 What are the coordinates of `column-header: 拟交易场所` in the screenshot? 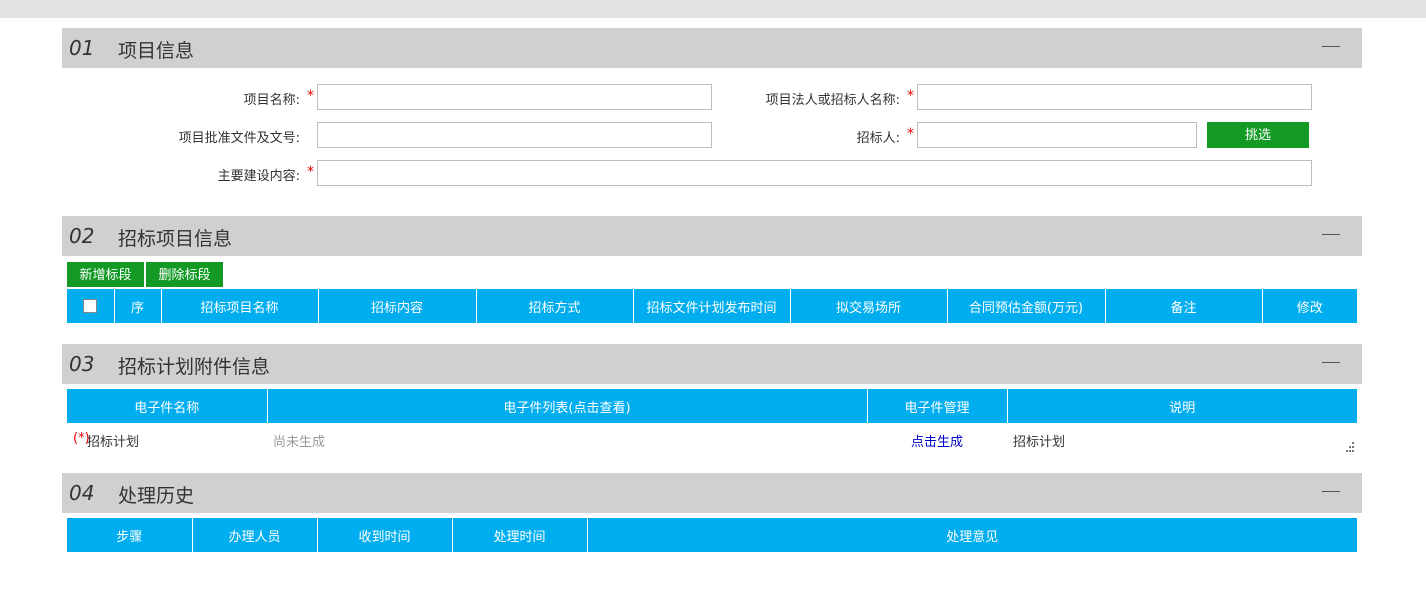 It's located at (869, 306).